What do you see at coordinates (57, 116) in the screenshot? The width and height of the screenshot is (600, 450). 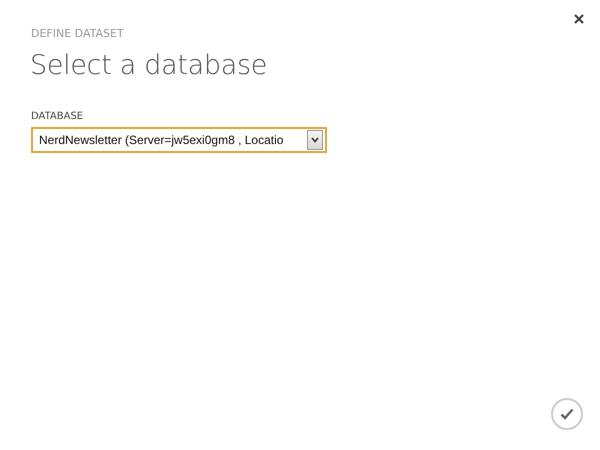 I see `field-label: DATABASE` at bounding box center [57, 116].